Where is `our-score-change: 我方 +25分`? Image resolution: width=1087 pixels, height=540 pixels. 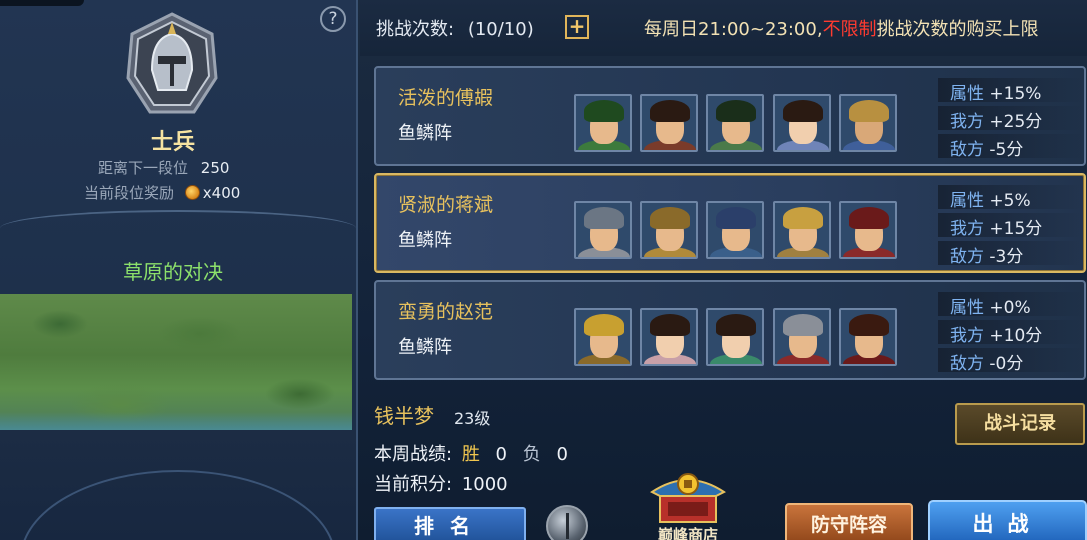 our-score-change: 我方 +25分 is located at coordinates (996, 119).